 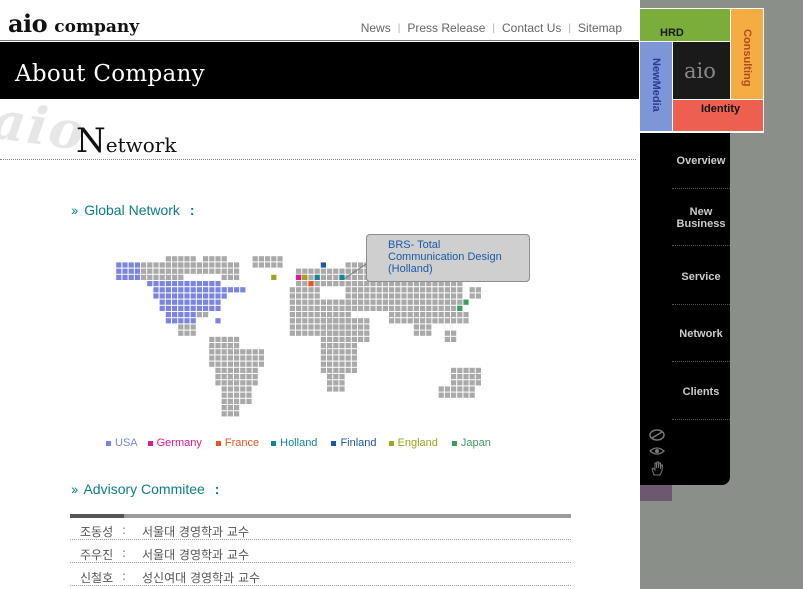 I want to click on sidenav-service: Service, so click(x=701, y=277).